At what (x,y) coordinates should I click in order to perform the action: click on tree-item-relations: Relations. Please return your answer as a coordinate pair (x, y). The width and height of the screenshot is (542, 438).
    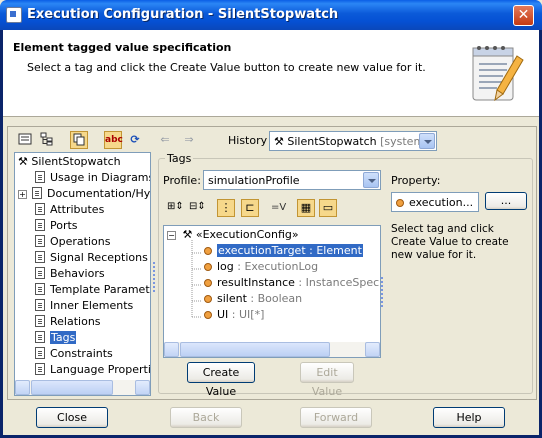
    Looking at the image, I should click on (68, 323).